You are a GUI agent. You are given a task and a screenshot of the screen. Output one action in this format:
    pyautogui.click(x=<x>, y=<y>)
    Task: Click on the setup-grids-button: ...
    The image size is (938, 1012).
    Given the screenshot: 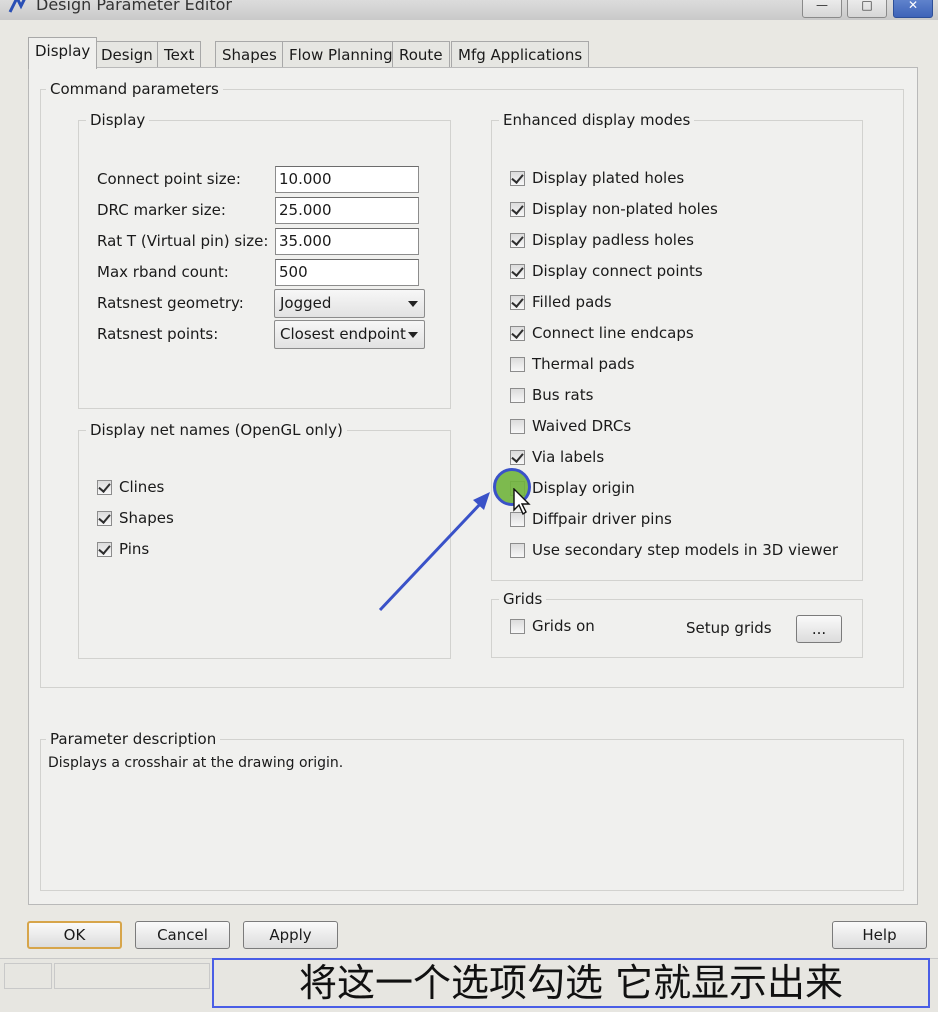 What is the action you would take?
    pyautogui.click(x=819, y=629)
    